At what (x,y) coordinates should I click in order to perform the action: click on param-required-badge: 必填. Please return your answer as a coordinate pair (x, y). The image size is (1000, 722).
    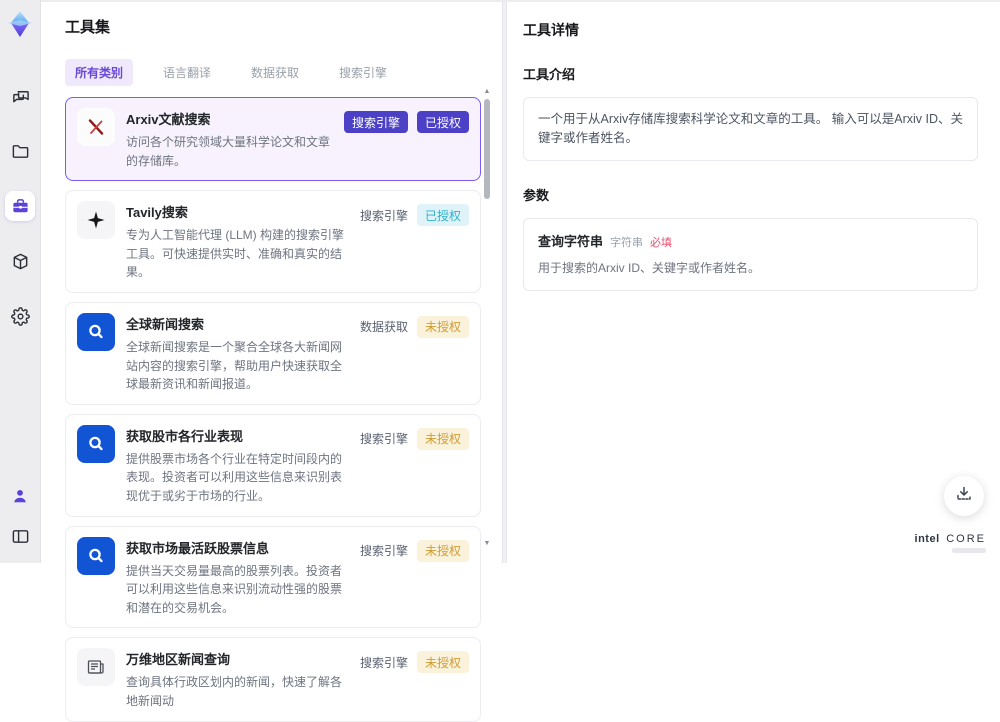
    Looking at the image, I should click on (661, 242).